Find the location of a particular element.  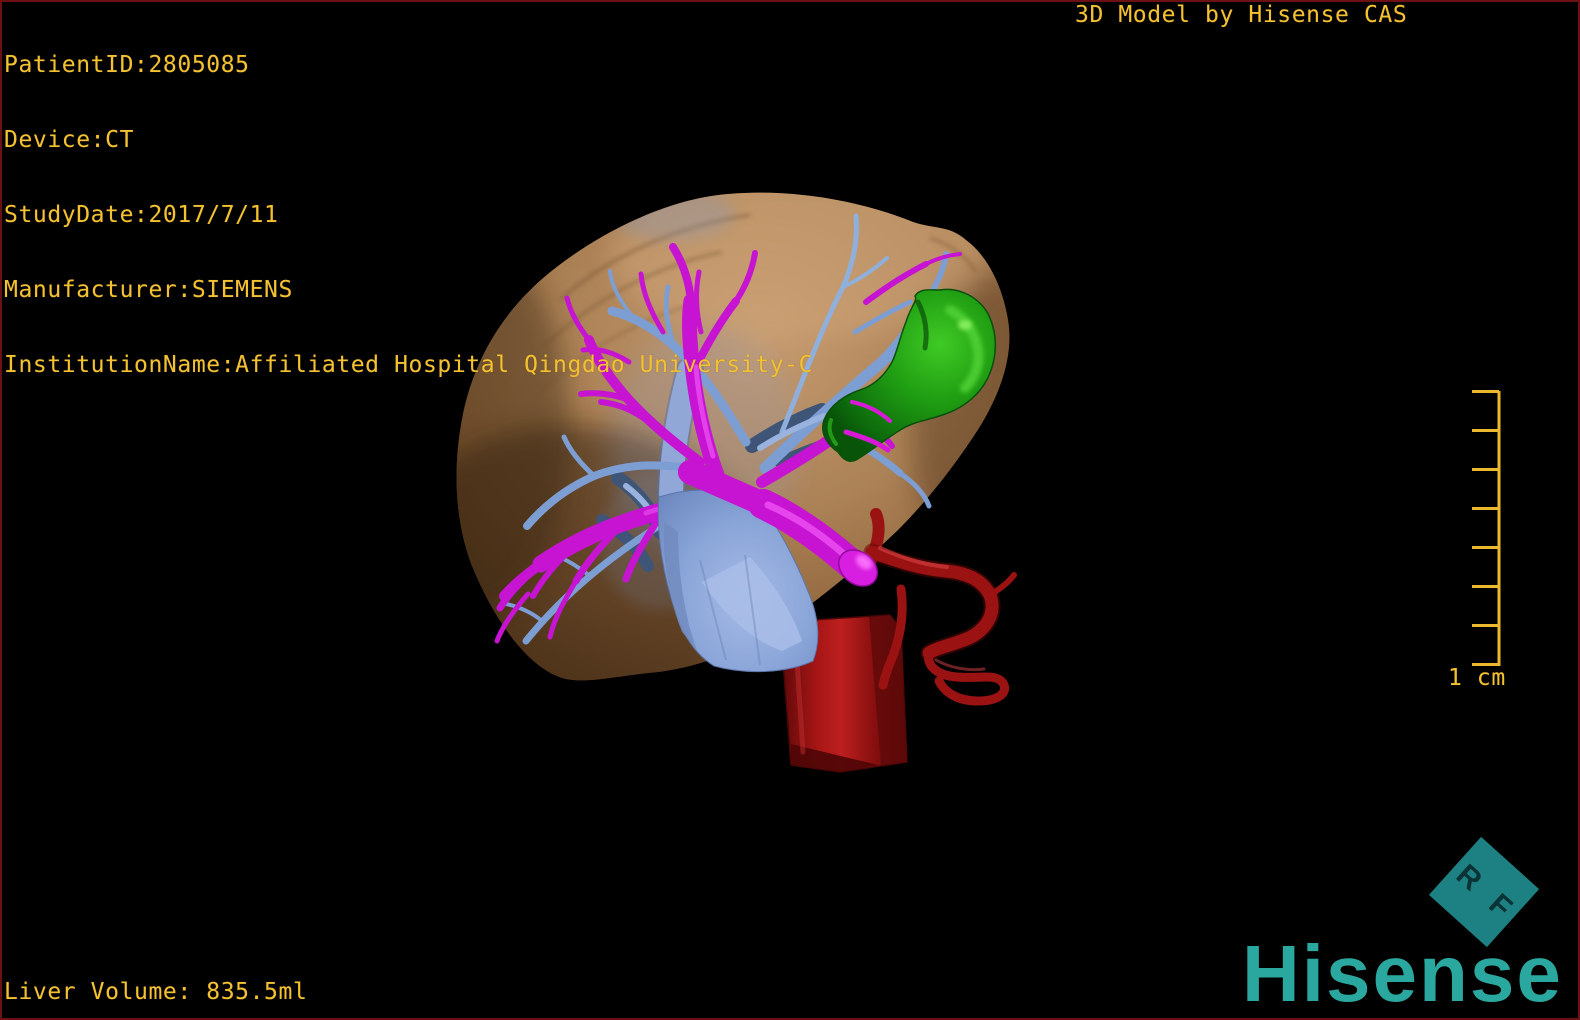

scale-bar-label: 1 cm is located at coordinates (1477, 678).